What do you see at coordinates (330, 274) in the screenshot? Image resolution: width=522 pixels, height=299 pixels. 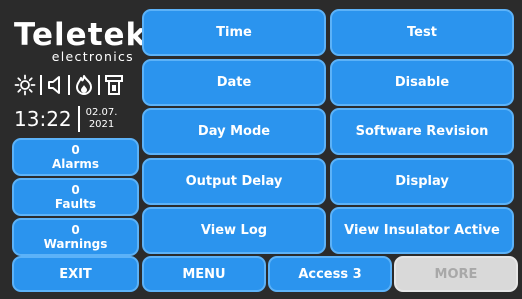 I see `access-level-button: Access 3` at bounding box center [330, 274].